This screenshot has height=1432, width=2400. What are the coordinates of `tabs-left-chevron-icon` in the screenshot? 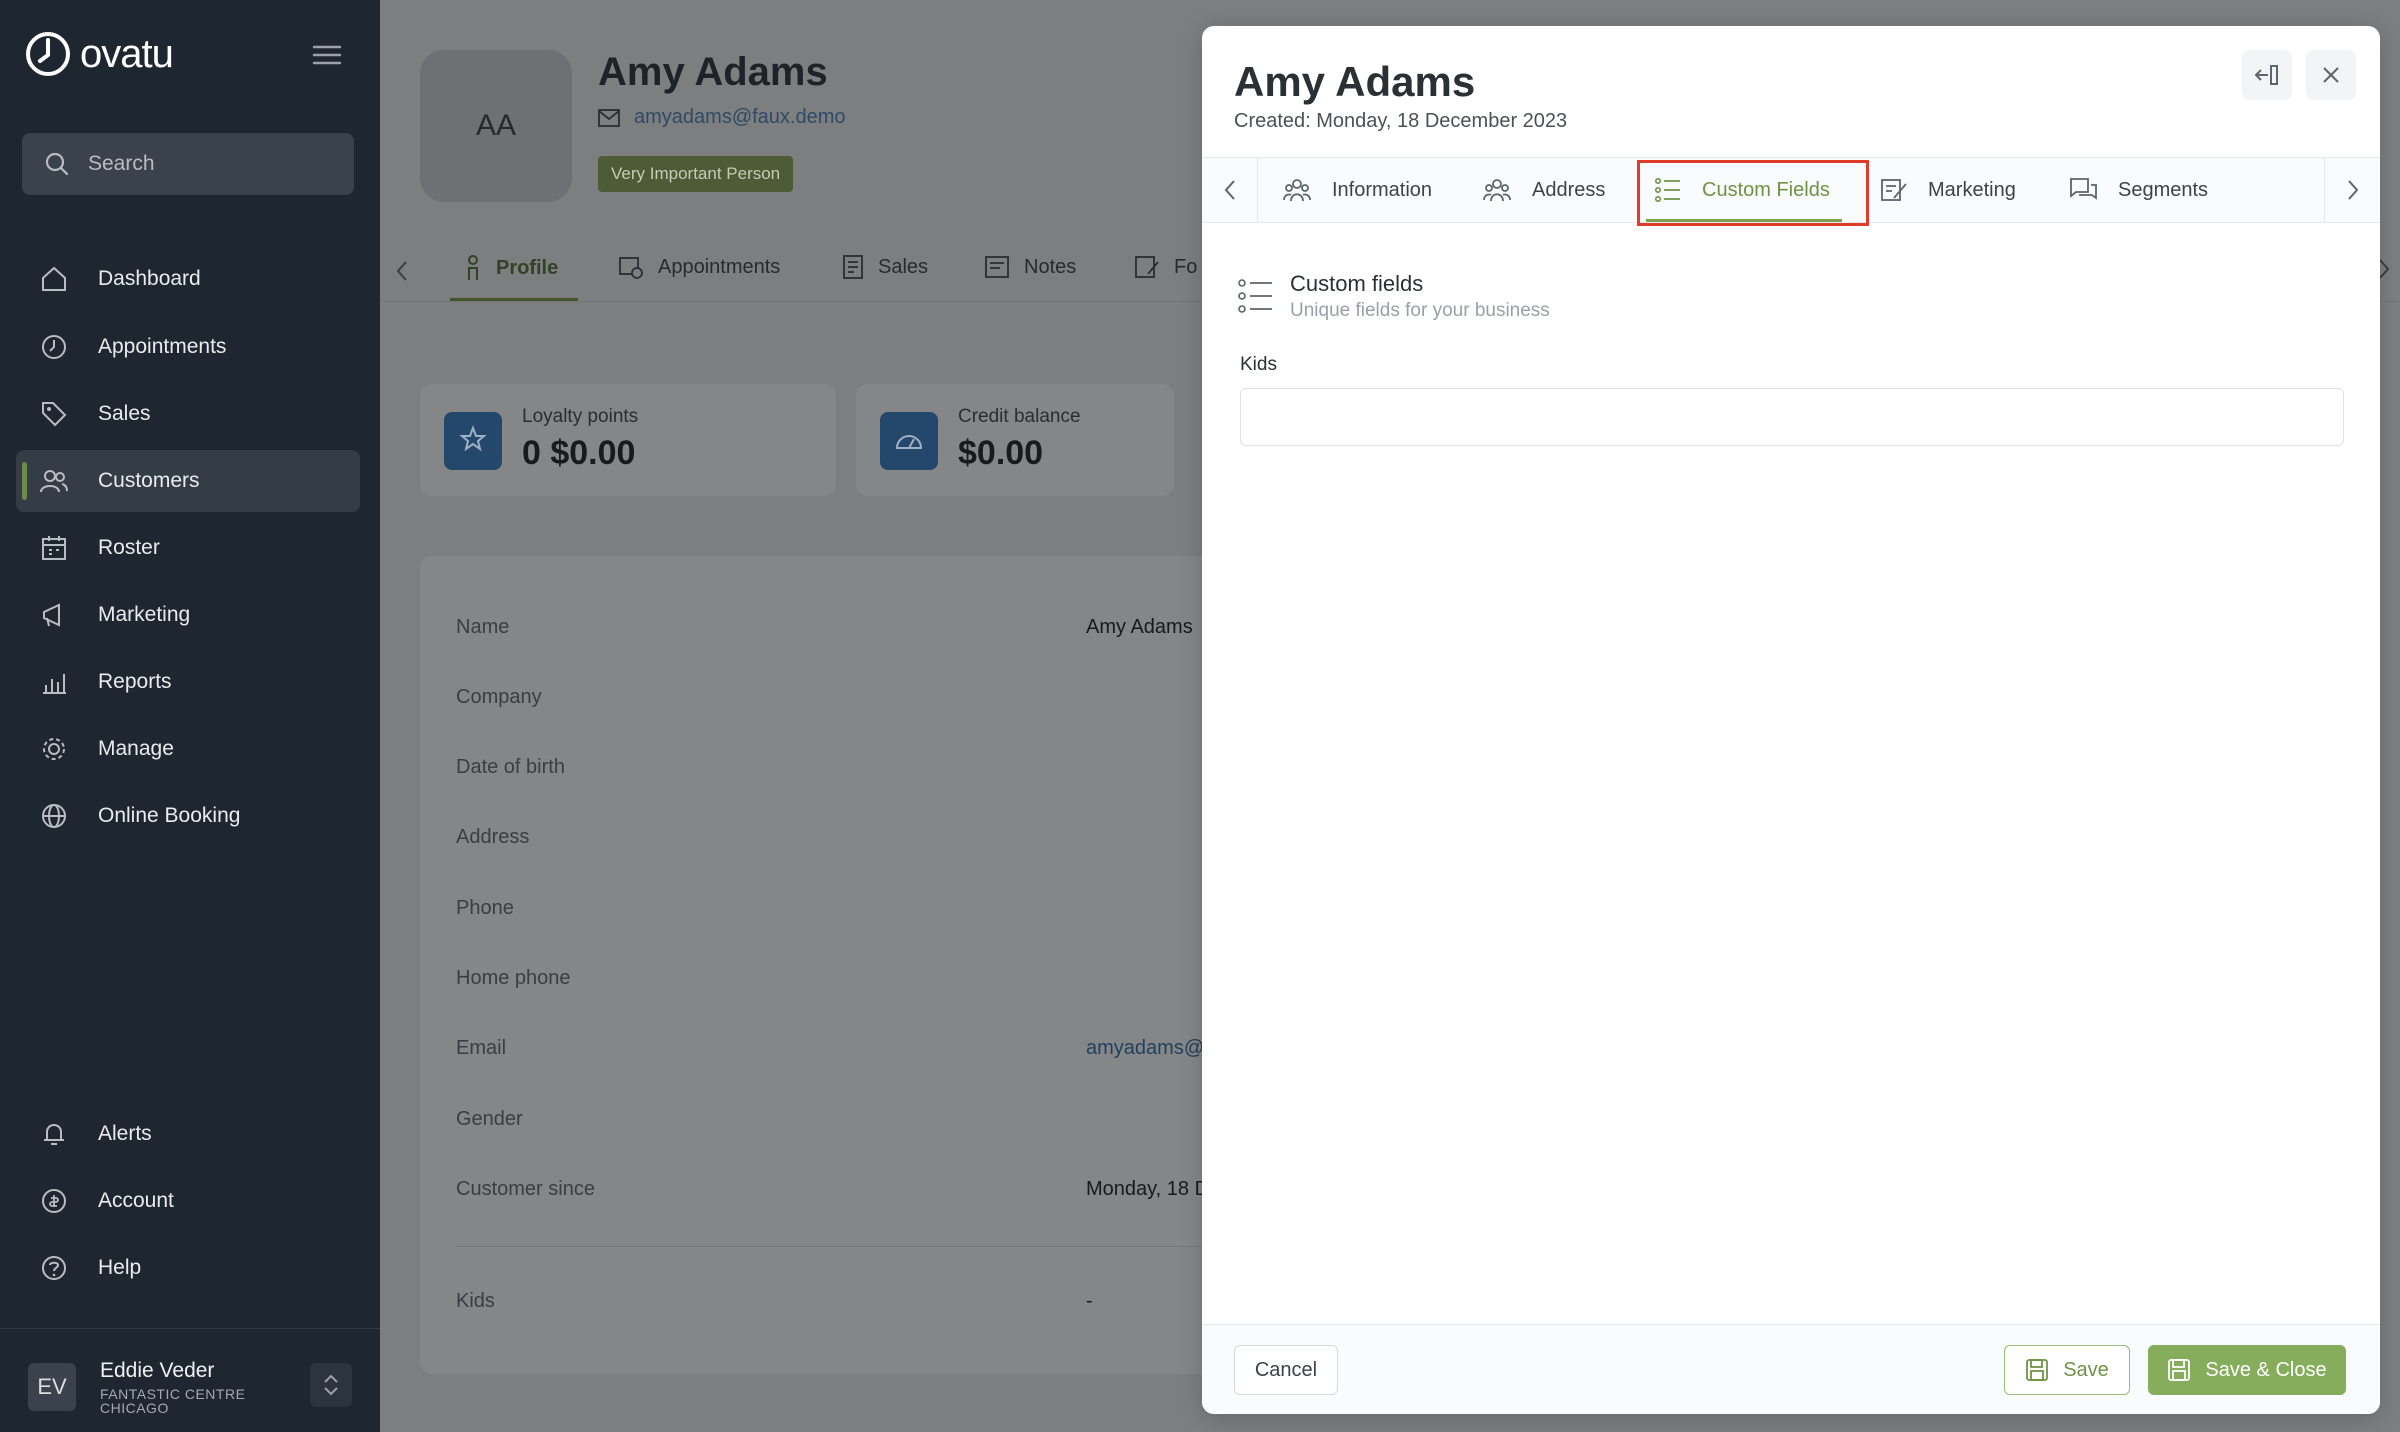 It's located at (402, 271).